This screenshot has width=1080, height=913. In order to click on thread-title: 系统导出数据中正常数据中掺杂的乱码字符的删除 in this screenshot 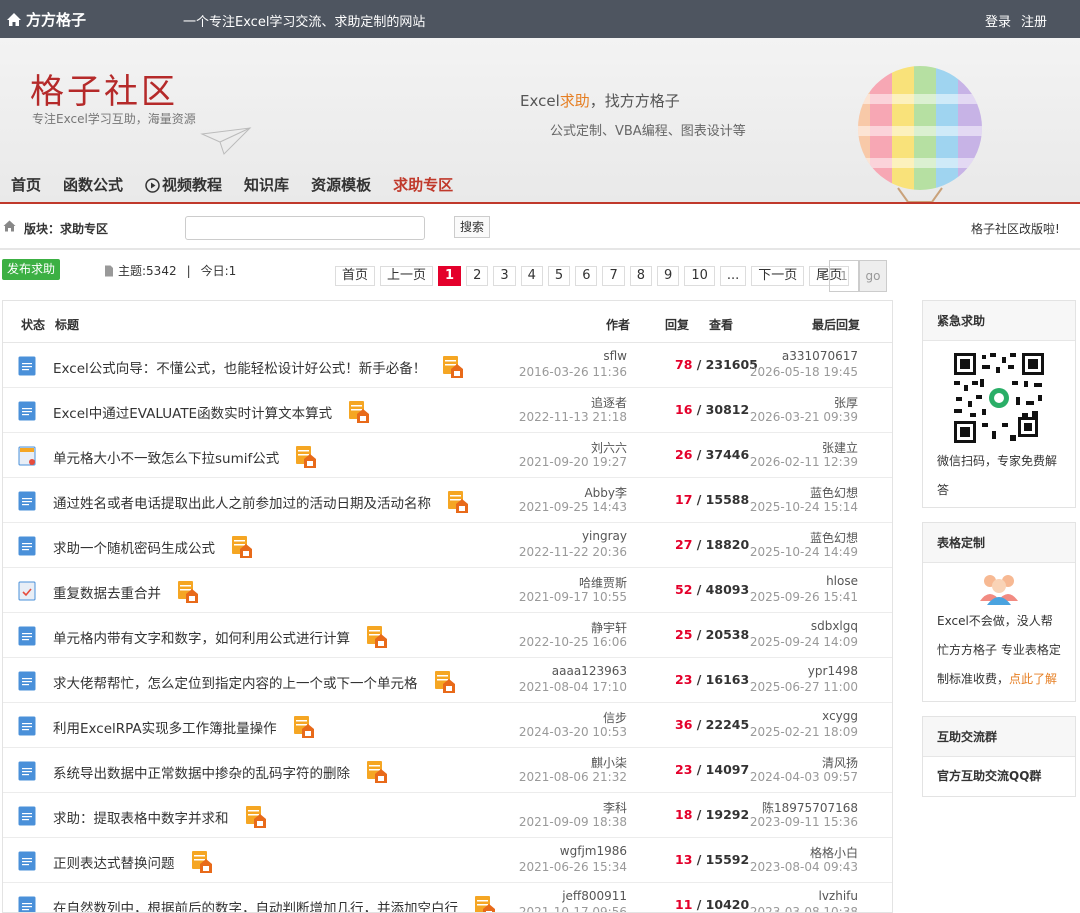, I will do `click(220, 773)`.